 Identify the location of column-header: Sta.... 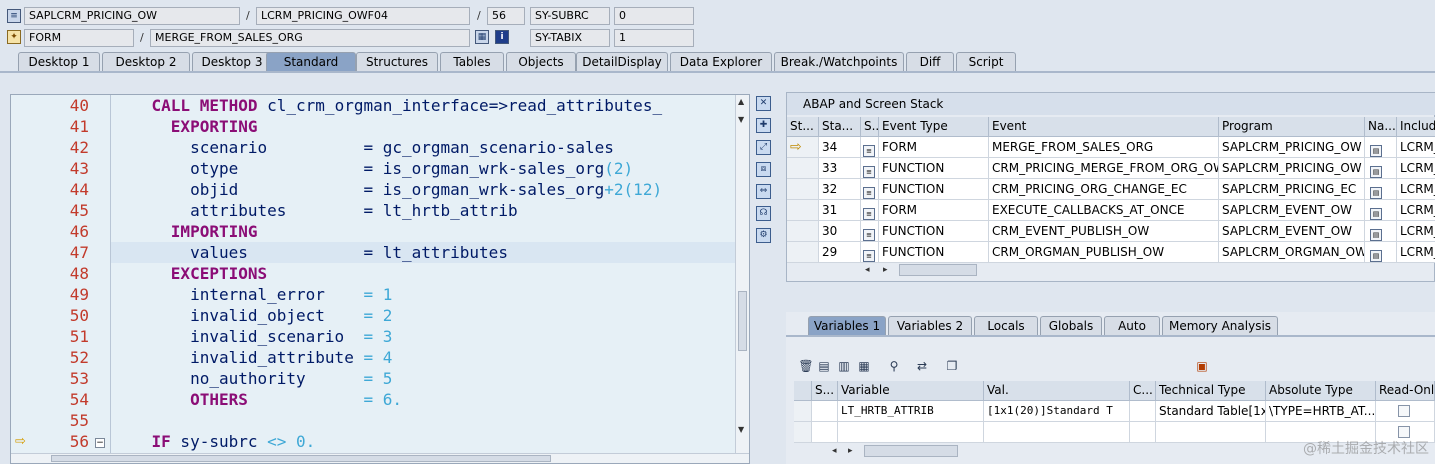
(840, 127).